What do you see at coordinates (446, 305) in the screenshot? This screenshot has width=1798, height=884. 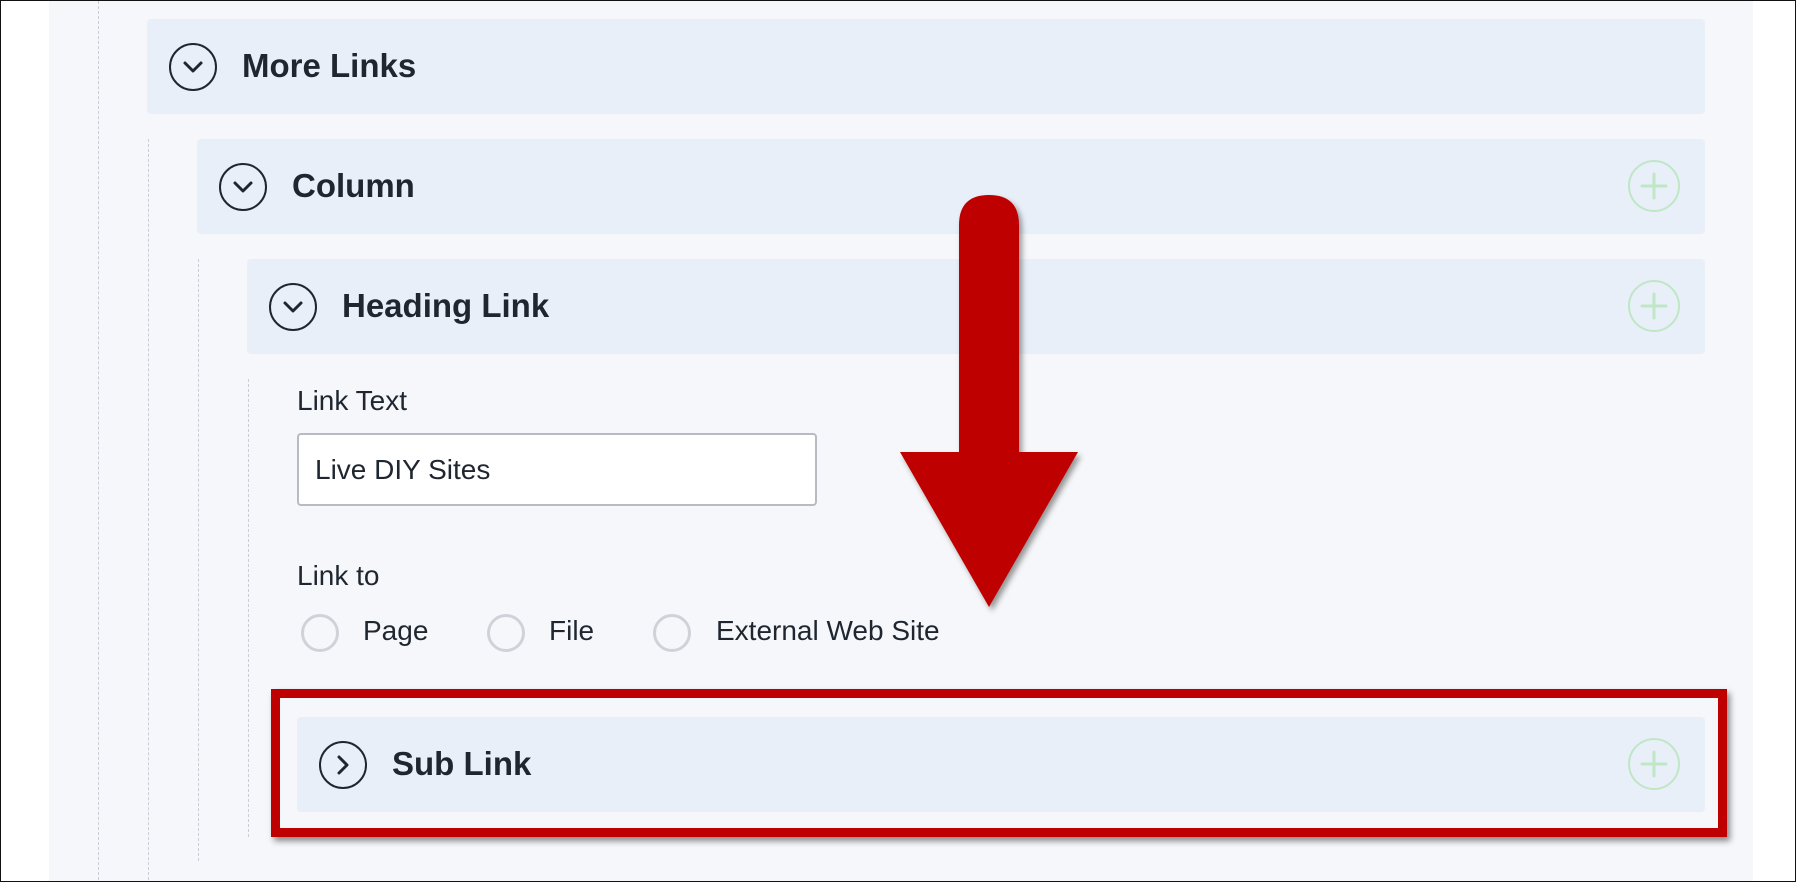 I see `section-title: Heading Link` at bounding box center [446, 305].